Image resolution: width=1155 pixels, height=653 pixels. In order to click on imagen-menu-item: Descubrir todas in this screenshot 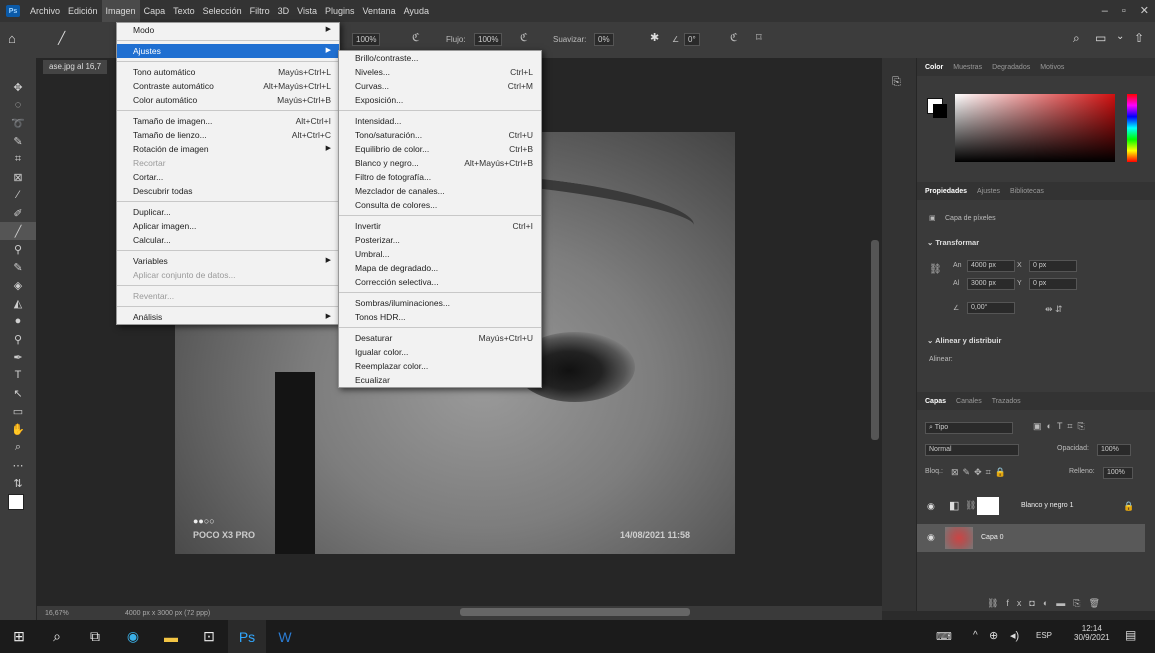, I will do `click(228, 191)`.